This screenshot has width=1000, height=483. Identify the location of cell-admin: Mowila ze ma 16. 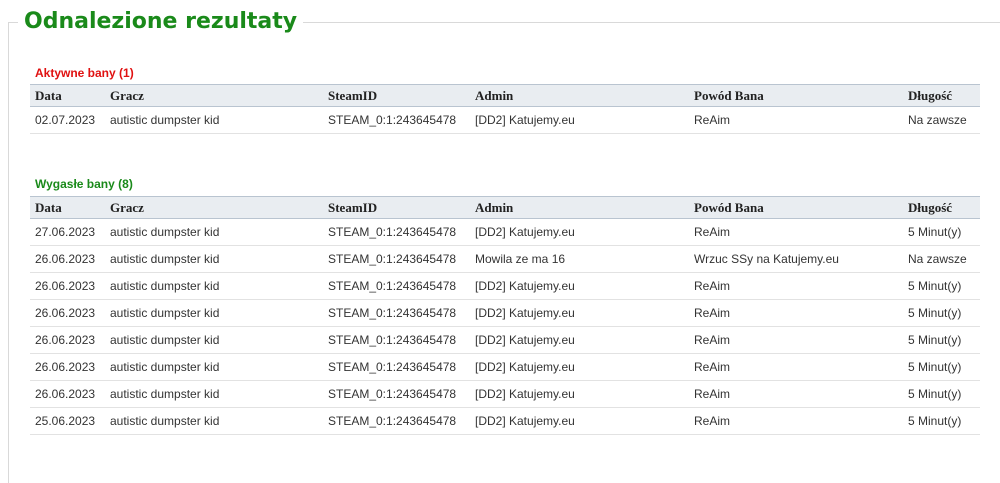
(579, 259).